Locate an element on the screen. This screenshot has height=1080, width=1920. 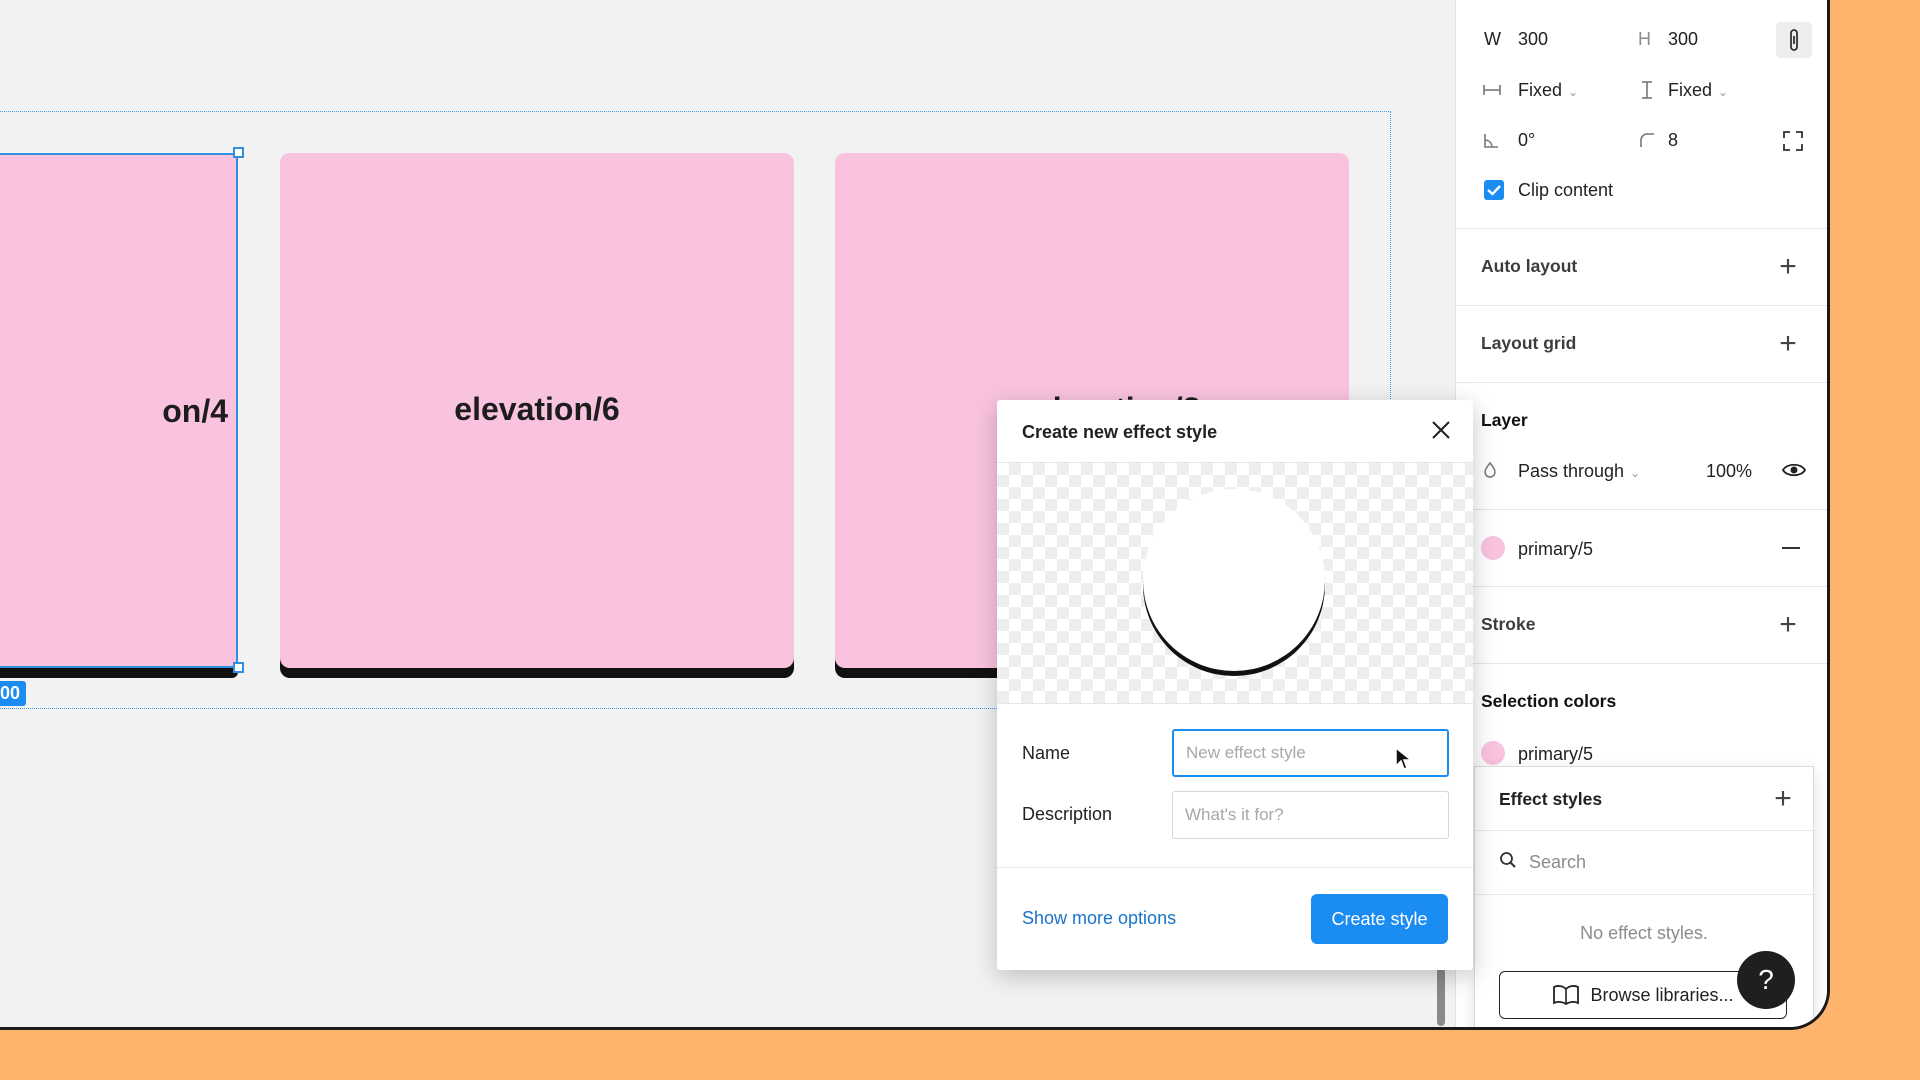
book-icon is located at coordinates (1566, 995).